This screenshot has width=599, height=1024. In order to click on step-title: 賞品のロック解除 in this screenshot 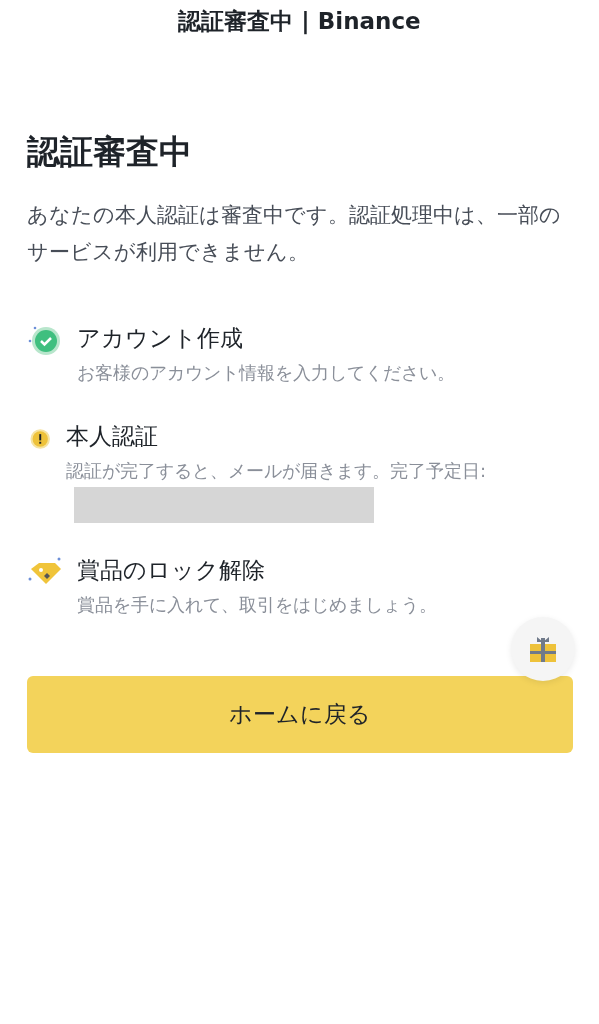, I will do `click(171, 570)`.